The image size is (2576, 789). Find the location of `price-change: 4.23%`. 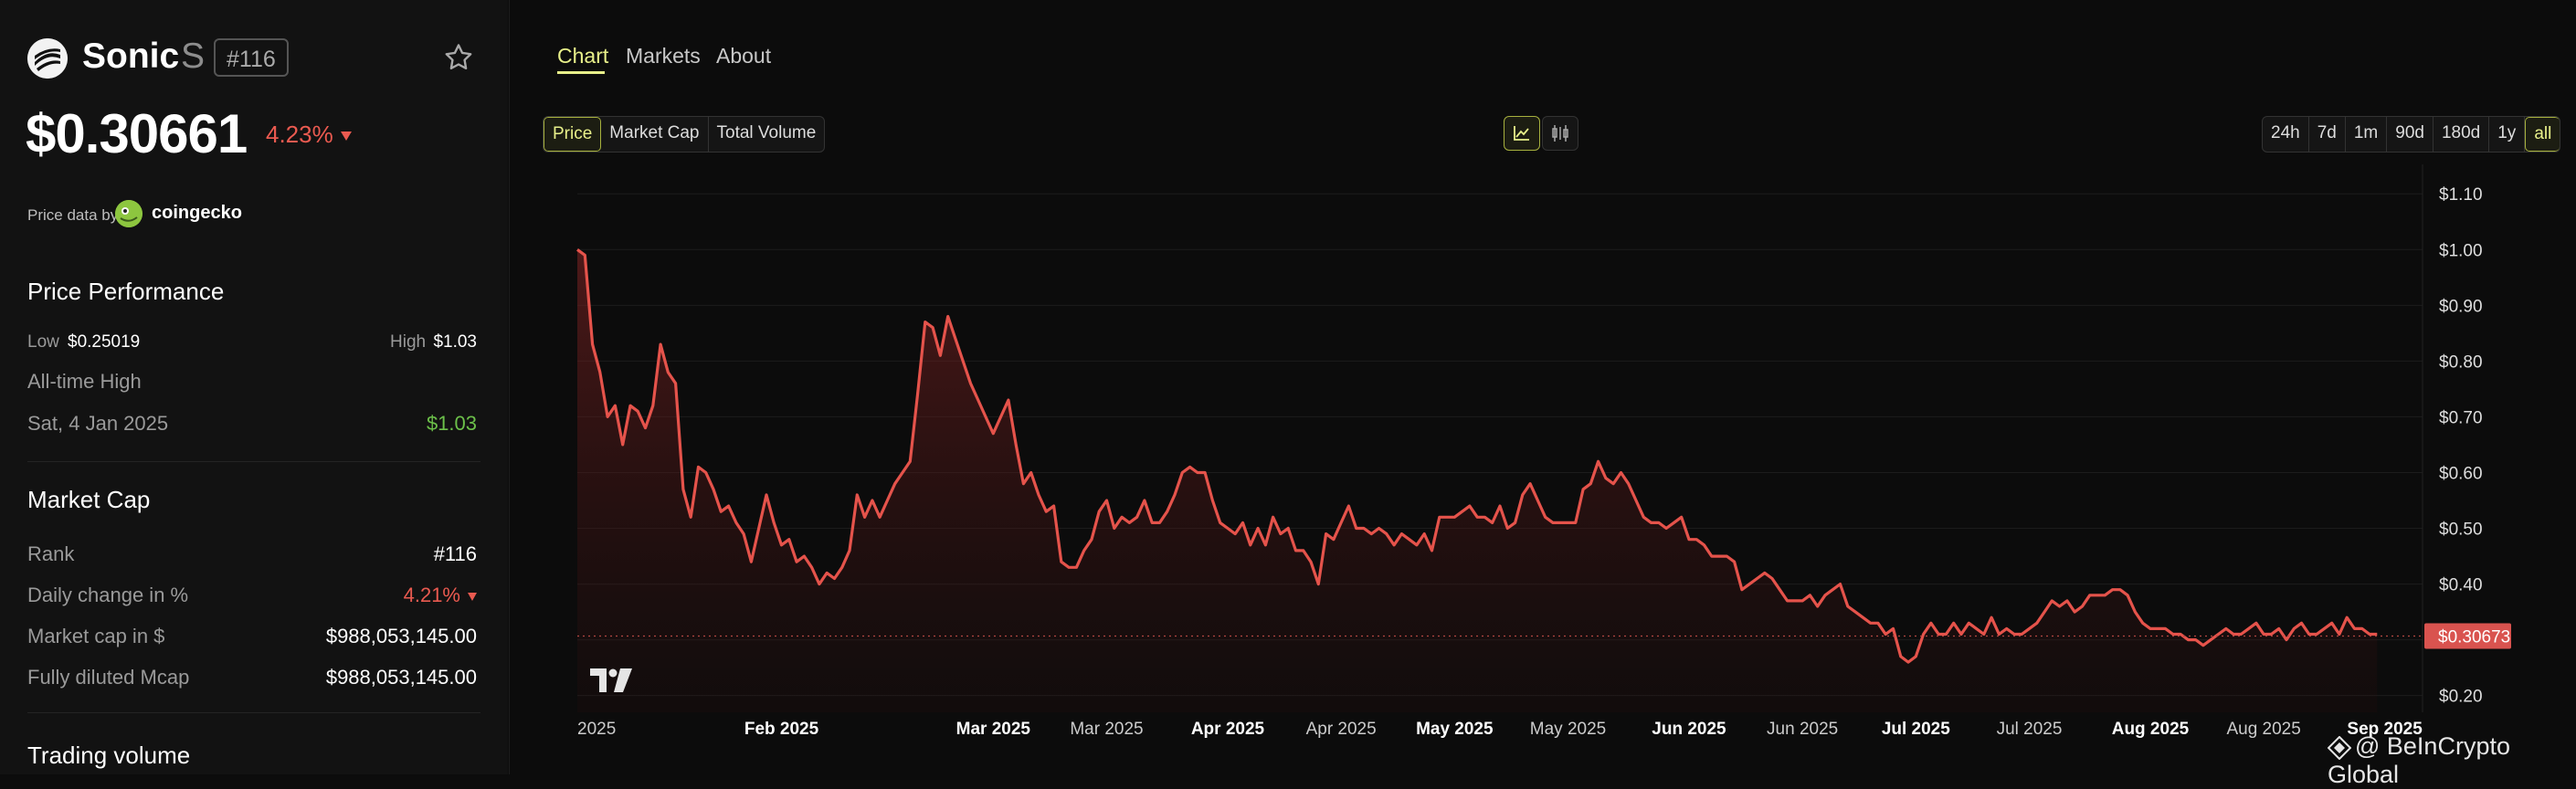

price-change: 4.23% is located at coordinates (309, 135).